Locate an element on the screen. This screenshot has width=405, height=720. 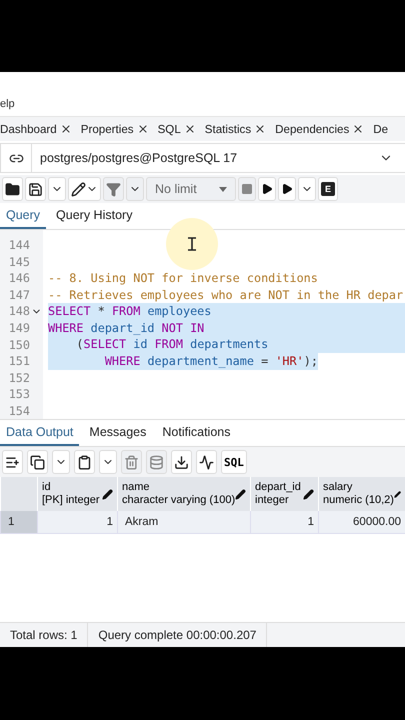
paste-button is located at coordinates (84, 462).